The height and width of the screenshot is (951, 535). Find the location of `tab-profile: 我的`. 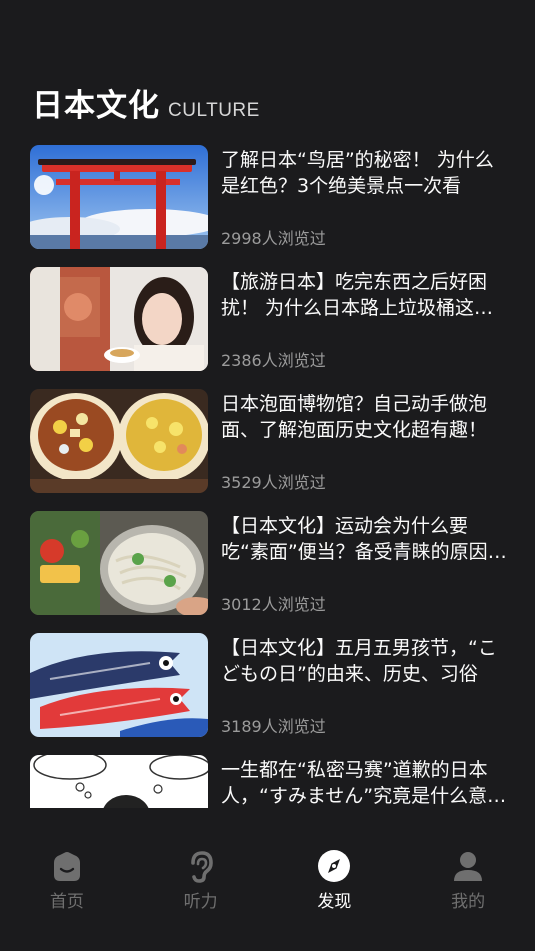

tab-profile: 我的 is located at coordinates (468, 880).